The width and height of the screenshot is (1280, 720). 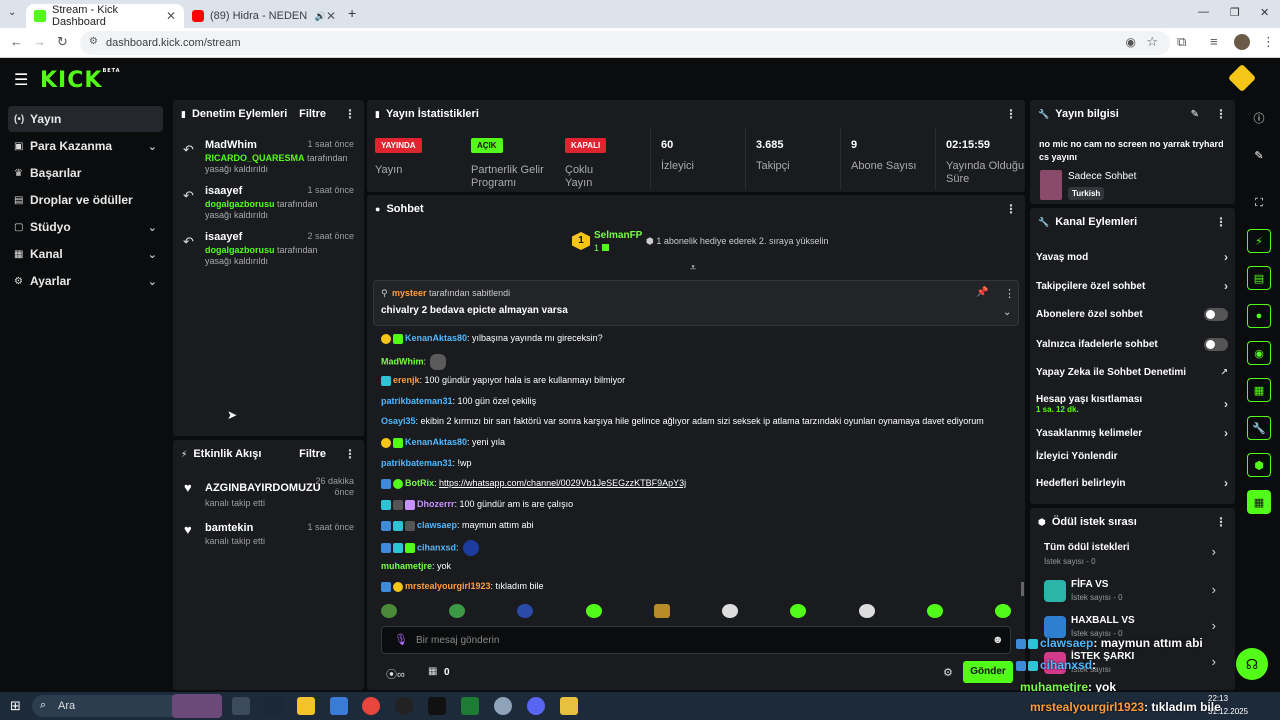 I want to click on restore-icon: ❐, so click(x=1235, y=12).